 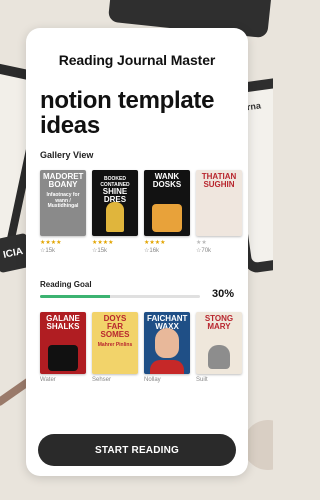 I want to click on reading-goal-percent: 30%, so click(x=222, y=294).